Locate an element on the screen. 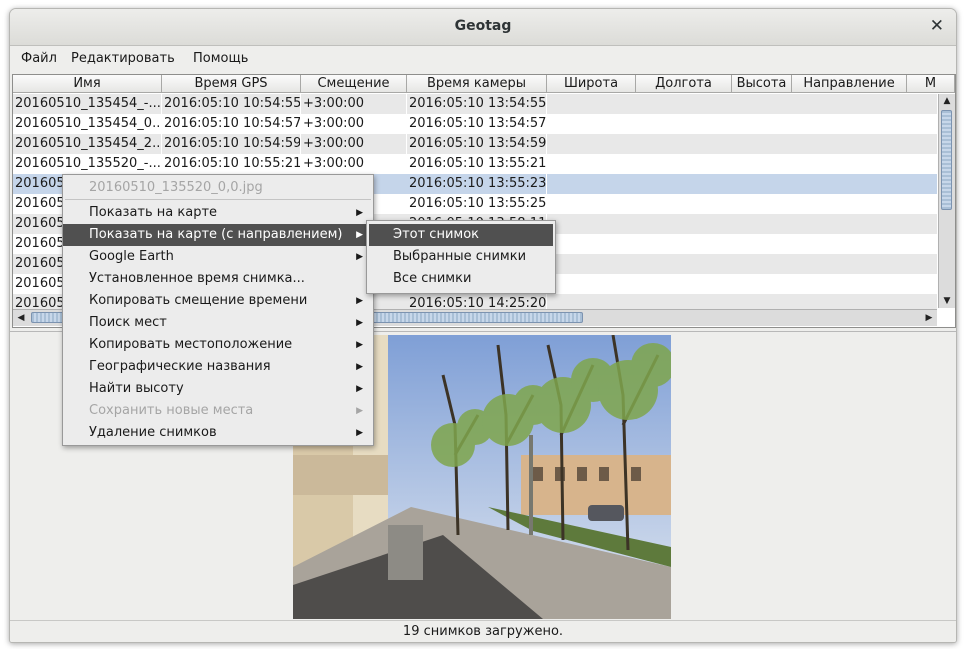  menu-item-copy-time-offset: Копировать смещение времени ▶ is located at coordinates (218, 301).